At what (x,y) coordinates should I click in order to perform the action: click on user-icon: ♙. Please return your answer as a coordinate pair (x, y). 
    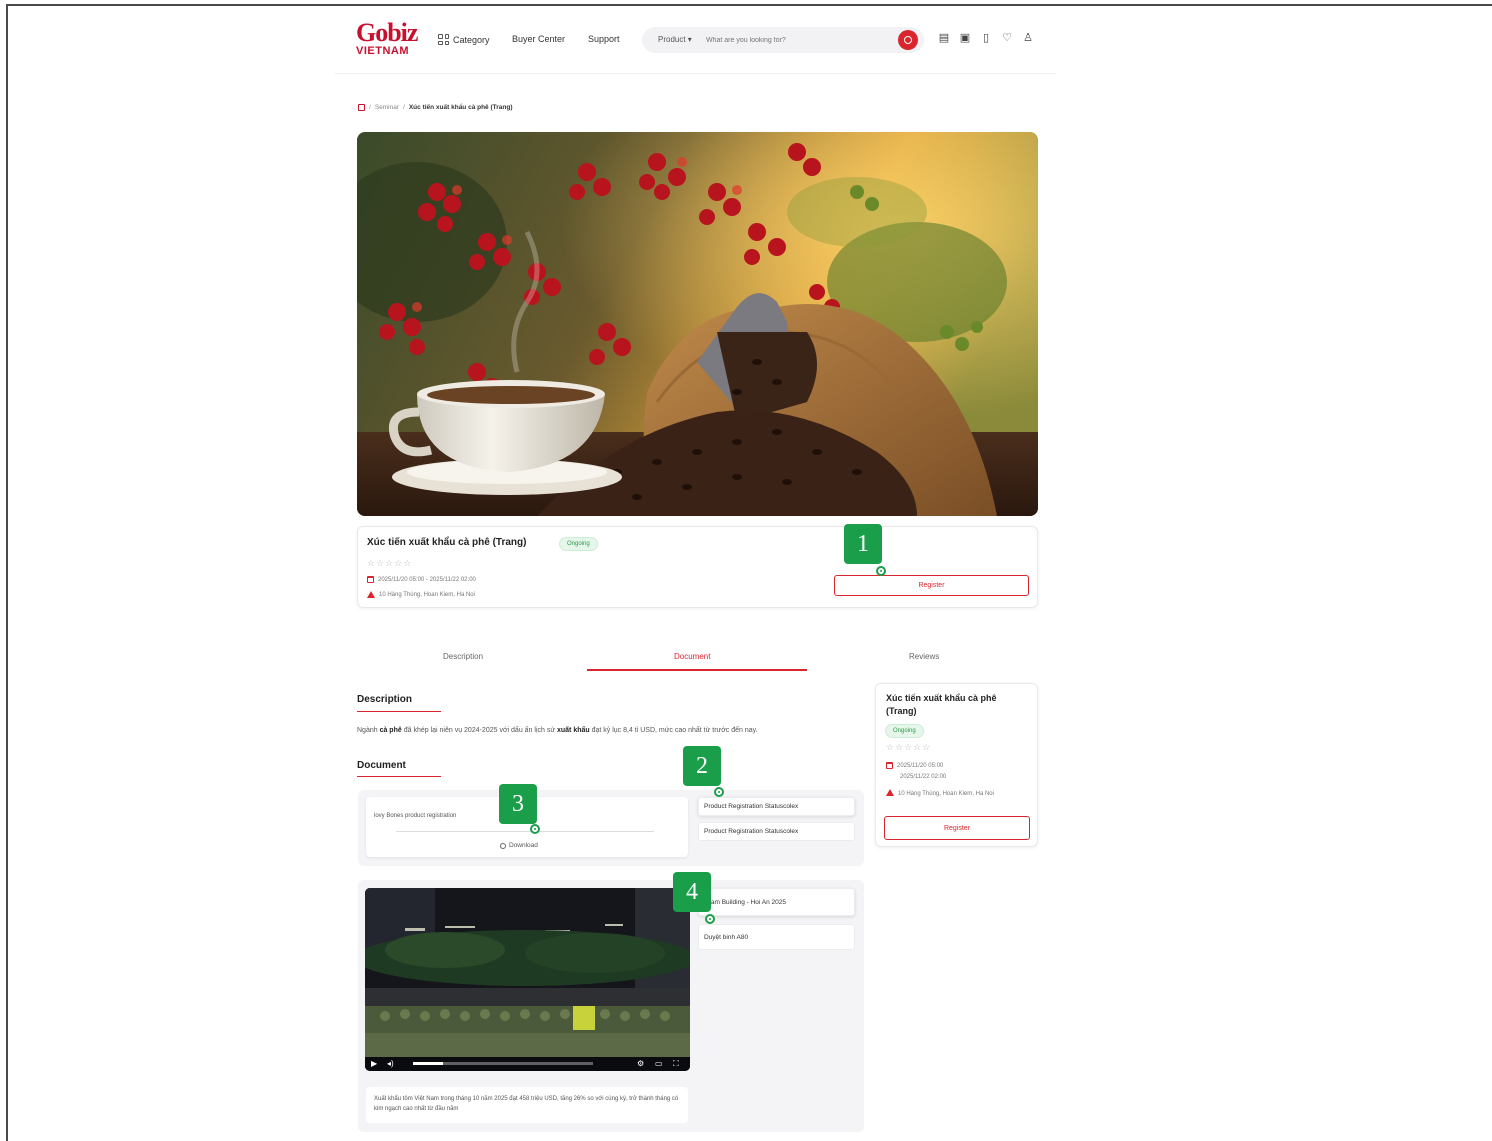
    Looking at the image, I should click on (1028, 38).